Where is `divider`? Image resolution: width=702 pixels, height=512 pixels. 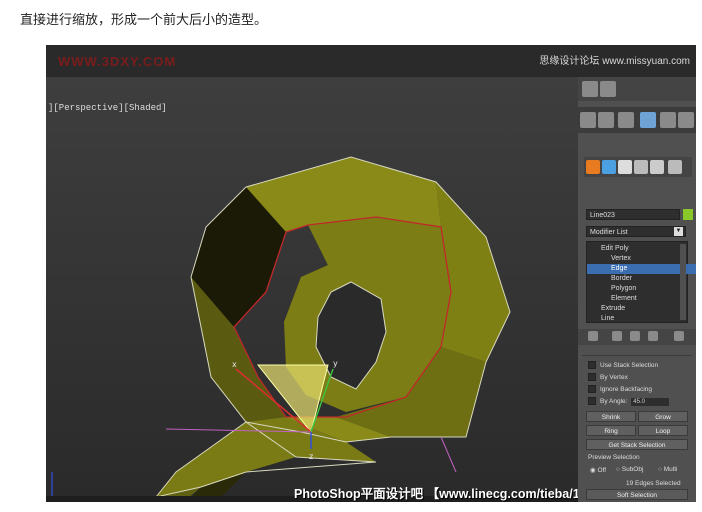
divider is located at coordinates (637, 355).